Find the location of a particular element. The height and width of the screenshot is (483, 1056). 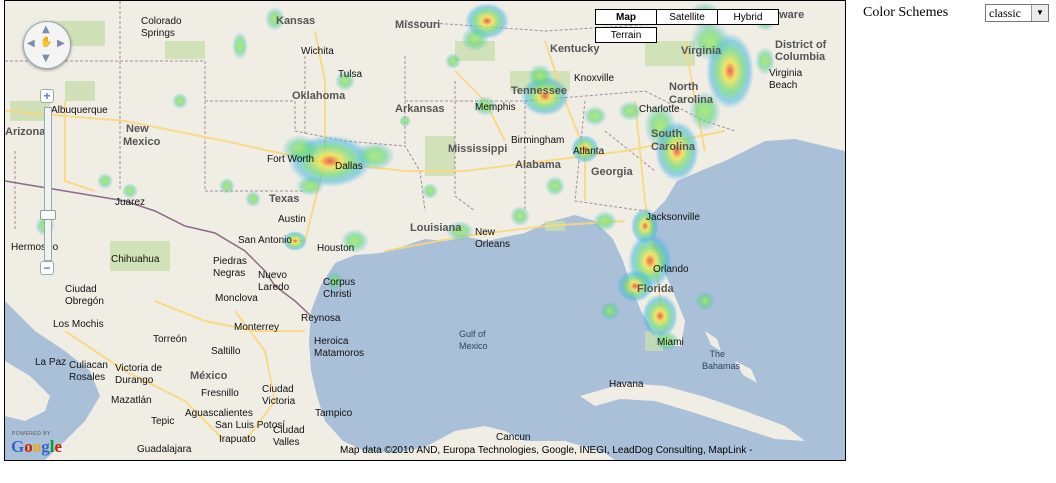

chevron-down-icon: ▼ is located at coordinates (1039, 13).